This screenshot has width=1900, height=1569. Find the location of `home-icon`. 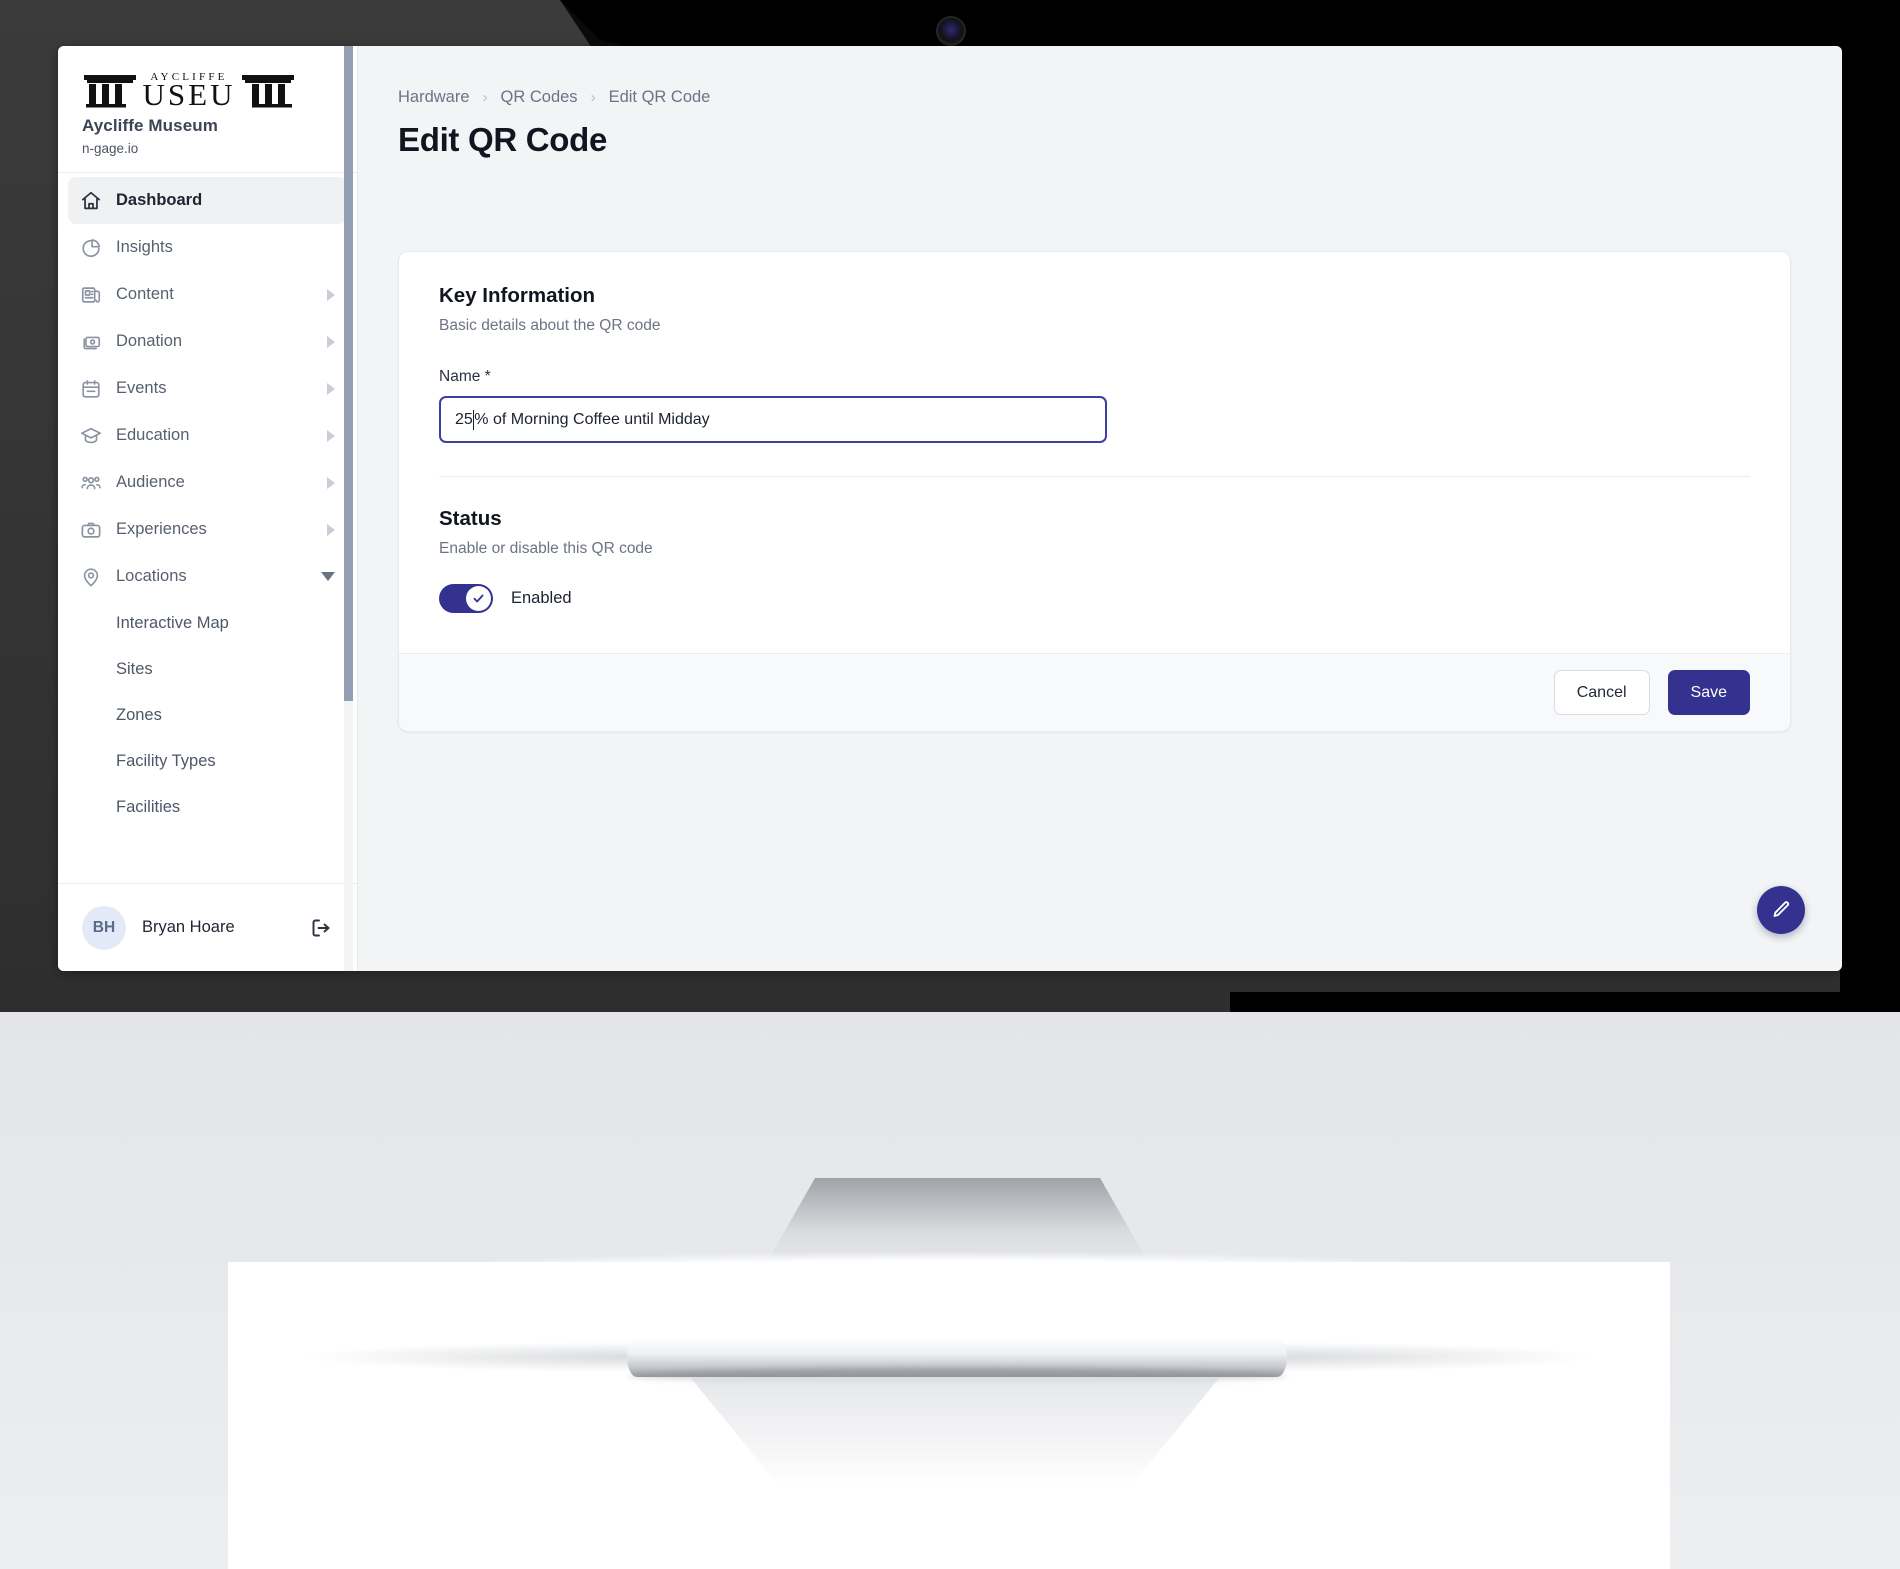

home-icon is located at coordinates (91, 200).